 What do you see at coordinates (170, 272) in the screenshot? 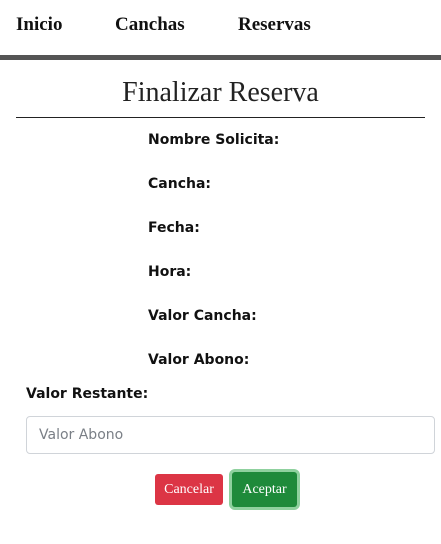
I see `hora-label: Hora:` at bounding box center [170, 272].